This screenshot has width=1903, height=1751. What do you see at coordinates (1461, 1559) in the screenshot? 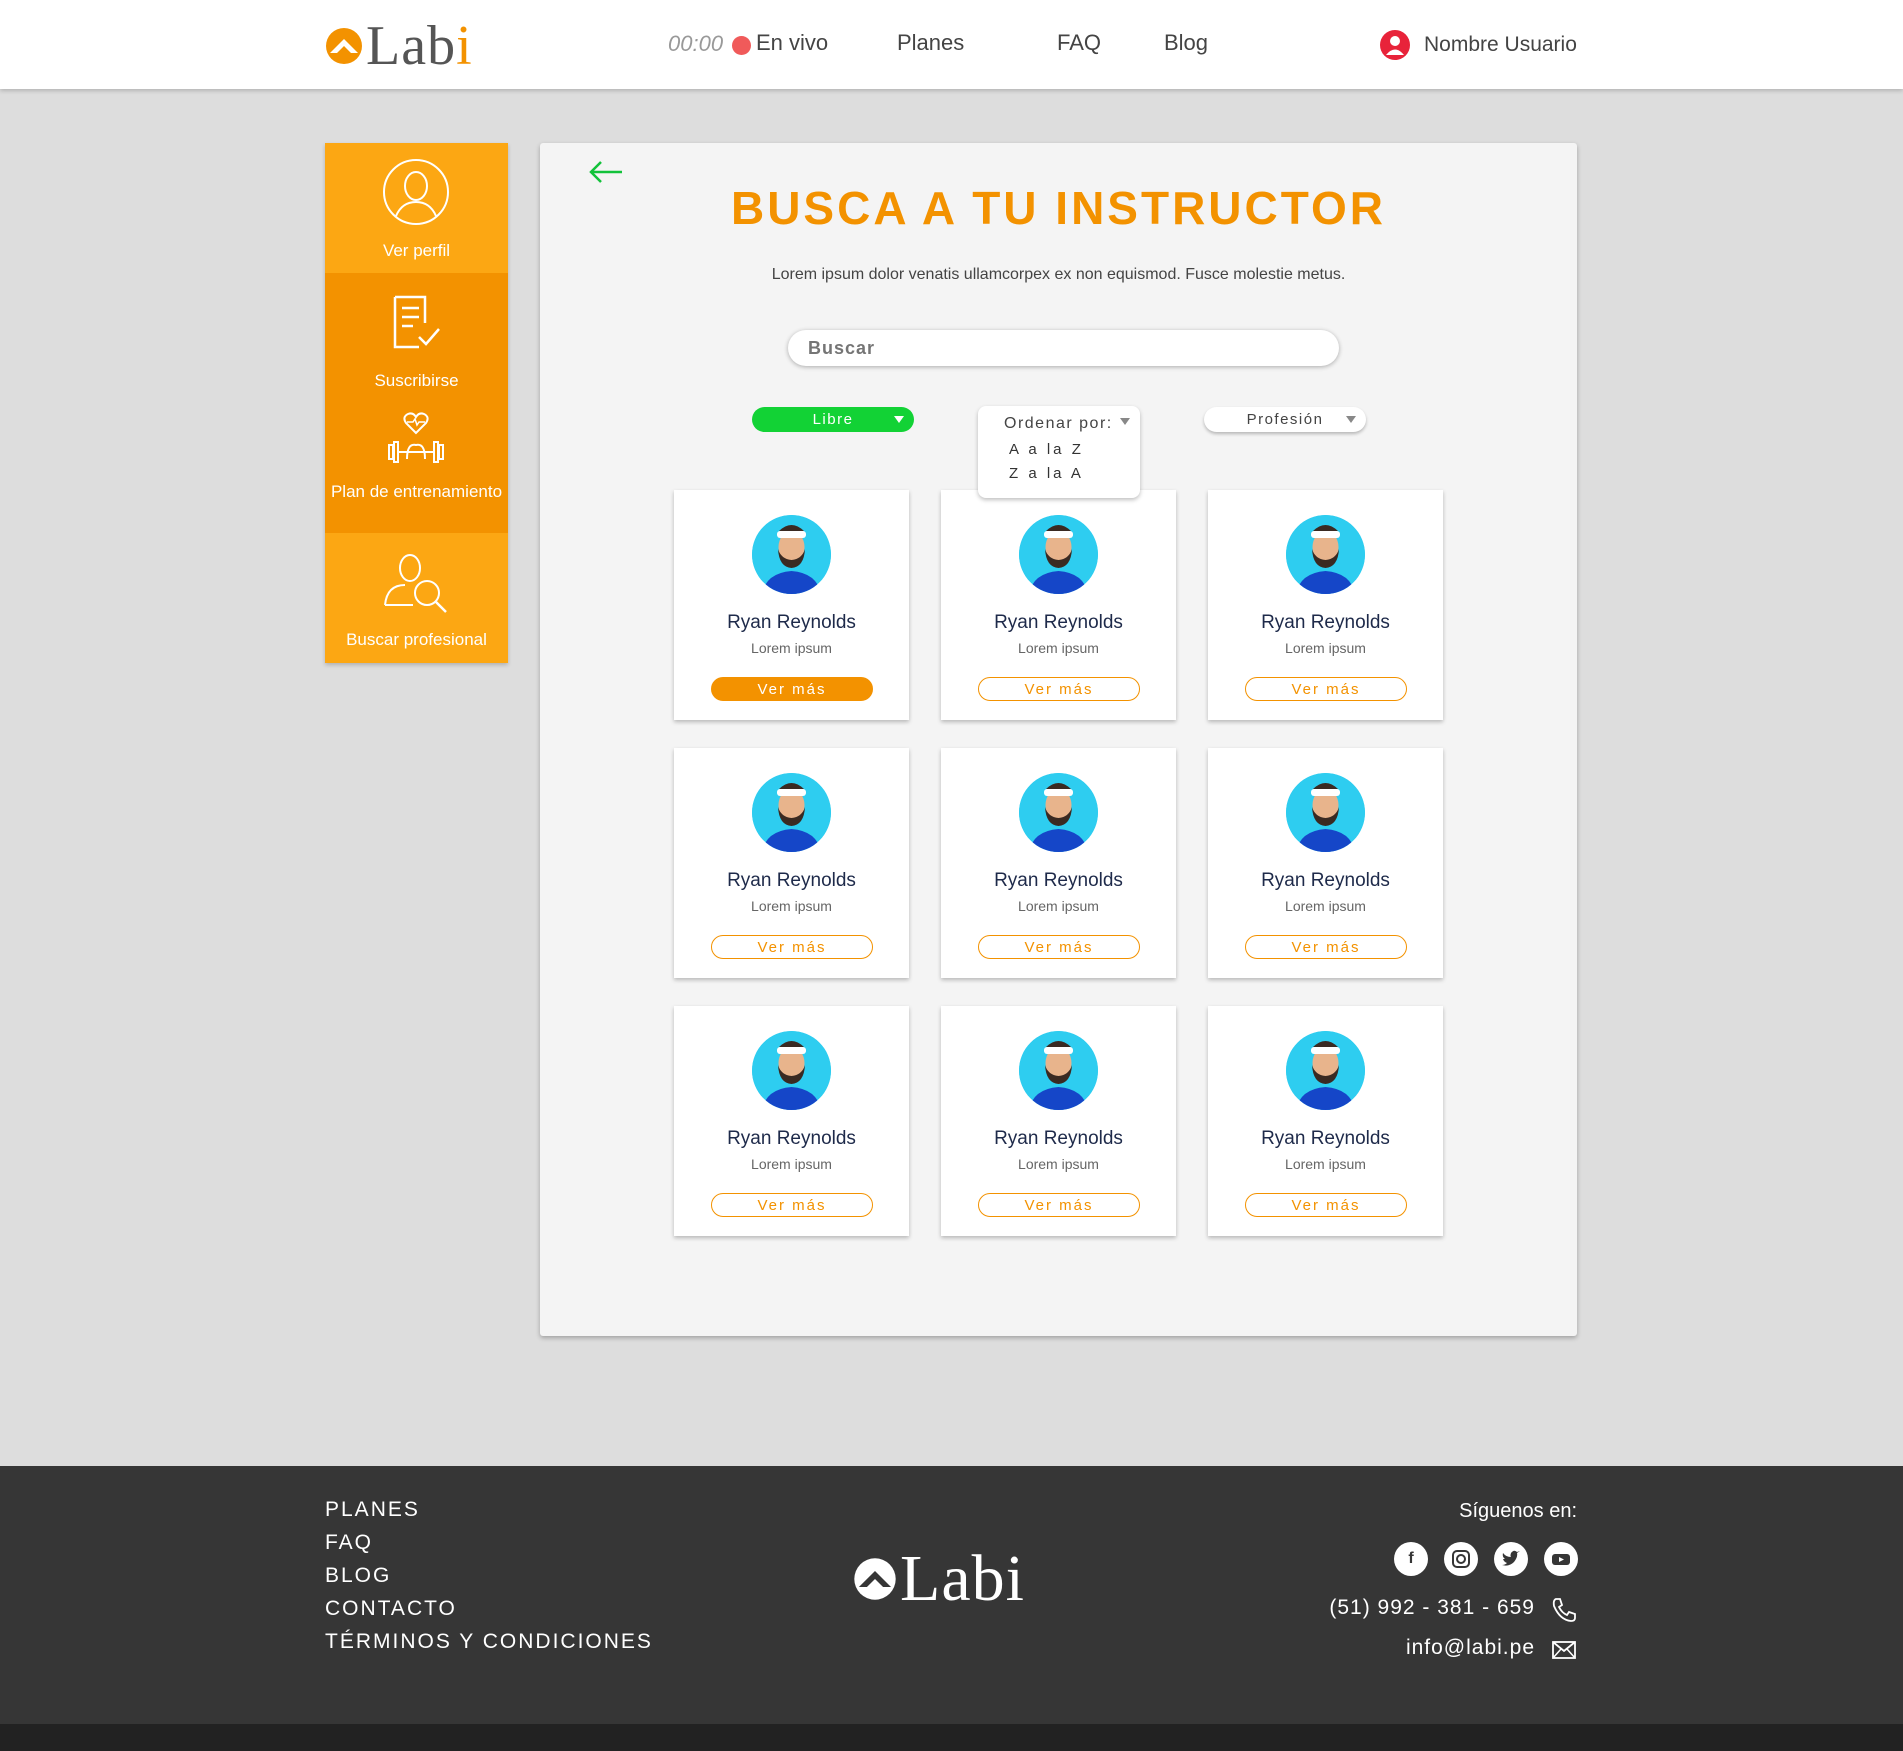
I see `instagram-icon` at bounding box center [1461, 1559].